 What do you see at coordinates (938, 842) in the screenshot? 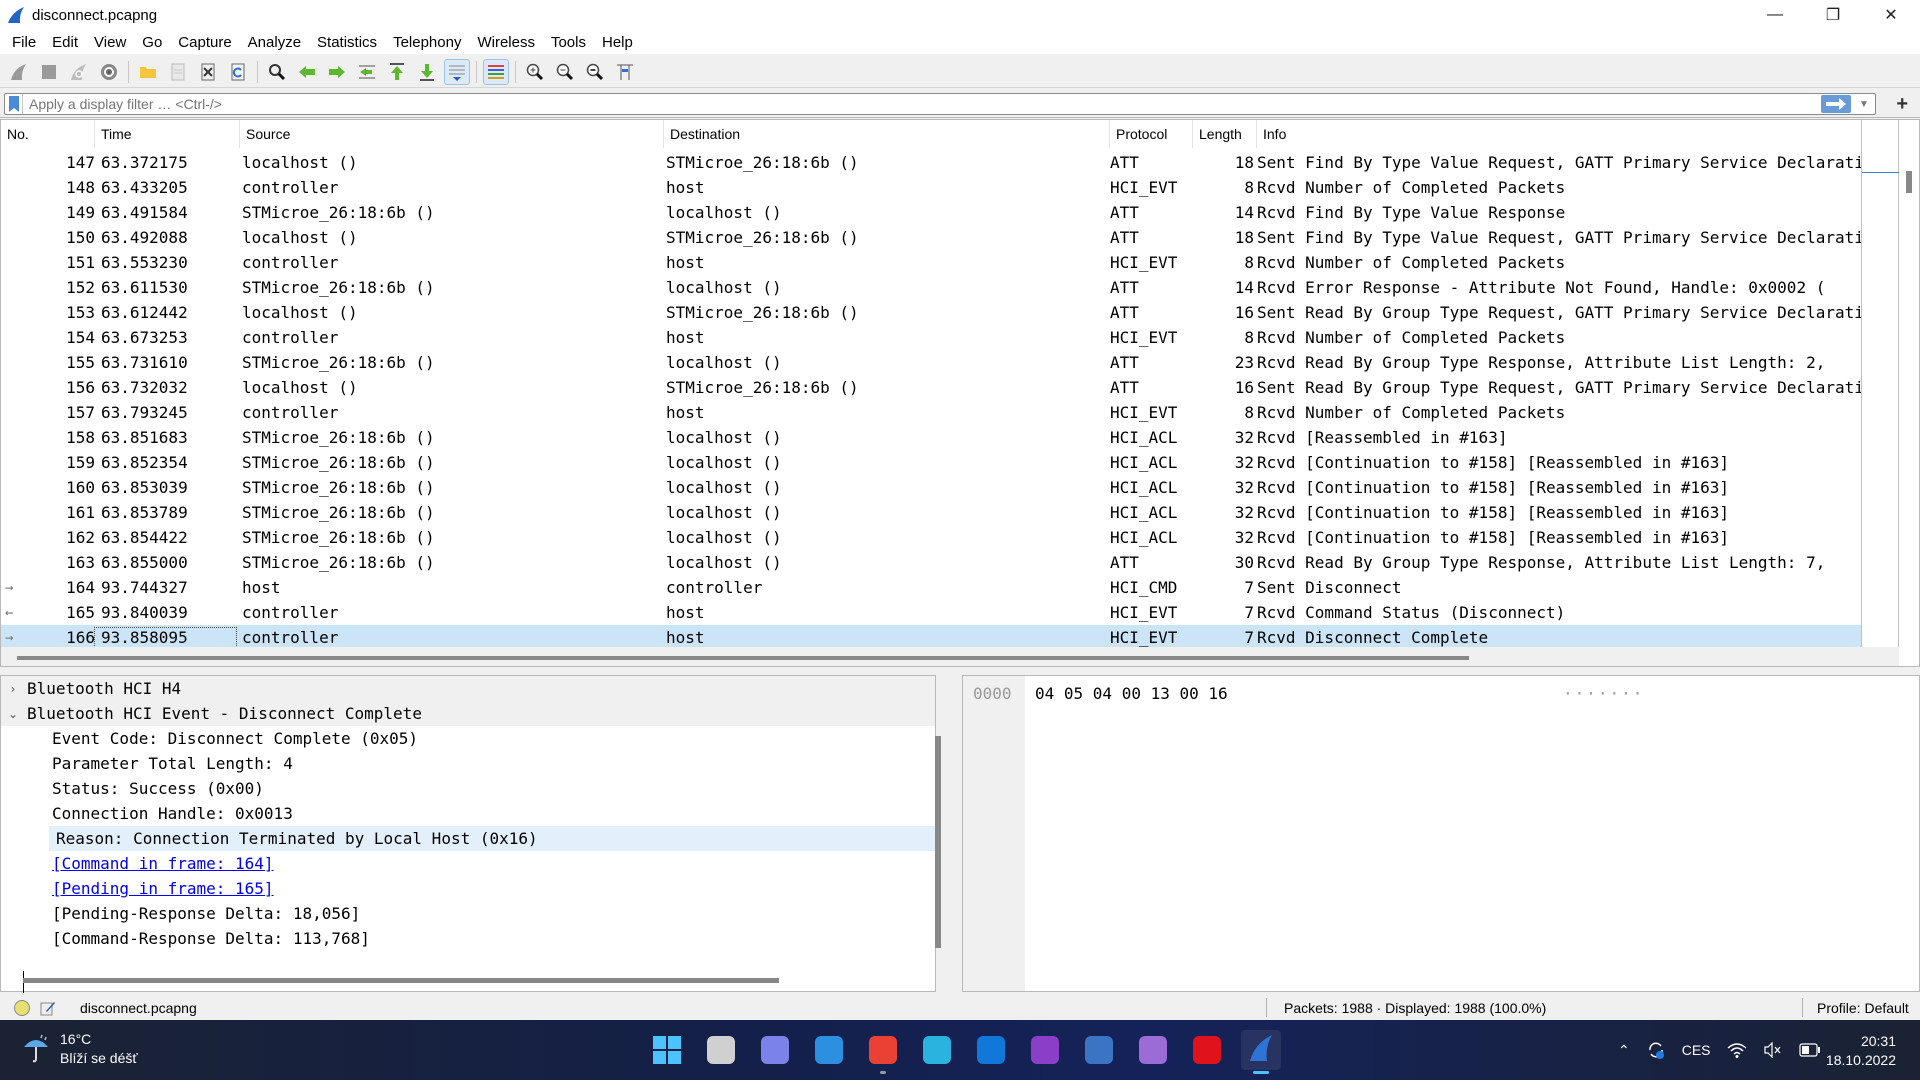
I see `details-vertical-scrollbar` at bounding box center [938, 842].